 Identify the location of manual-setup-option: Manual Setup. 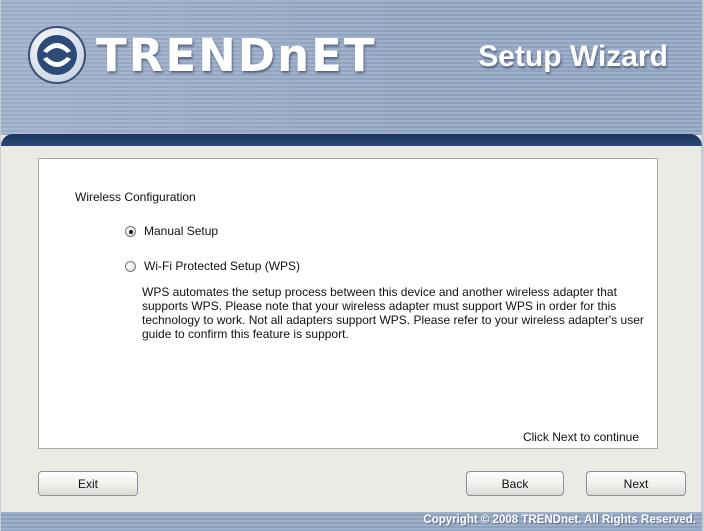
(171, 231).